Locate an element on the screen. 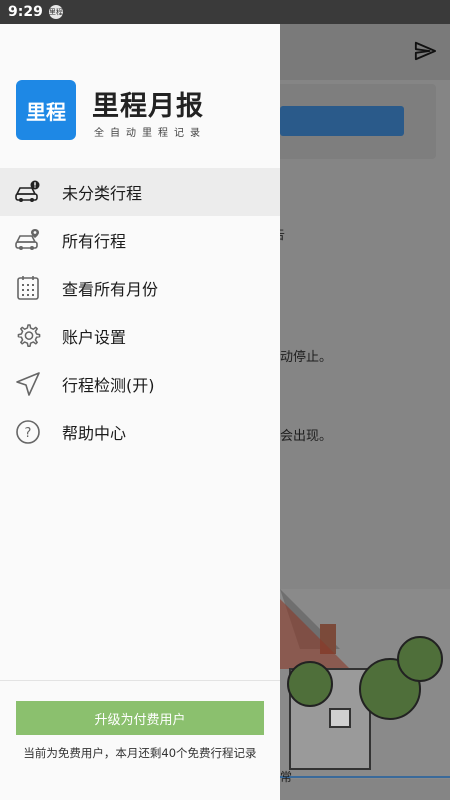 Image resolution: width=450 pixels, height=800 pixels. status-time: 9:29 is located at coordinates (25, 12).